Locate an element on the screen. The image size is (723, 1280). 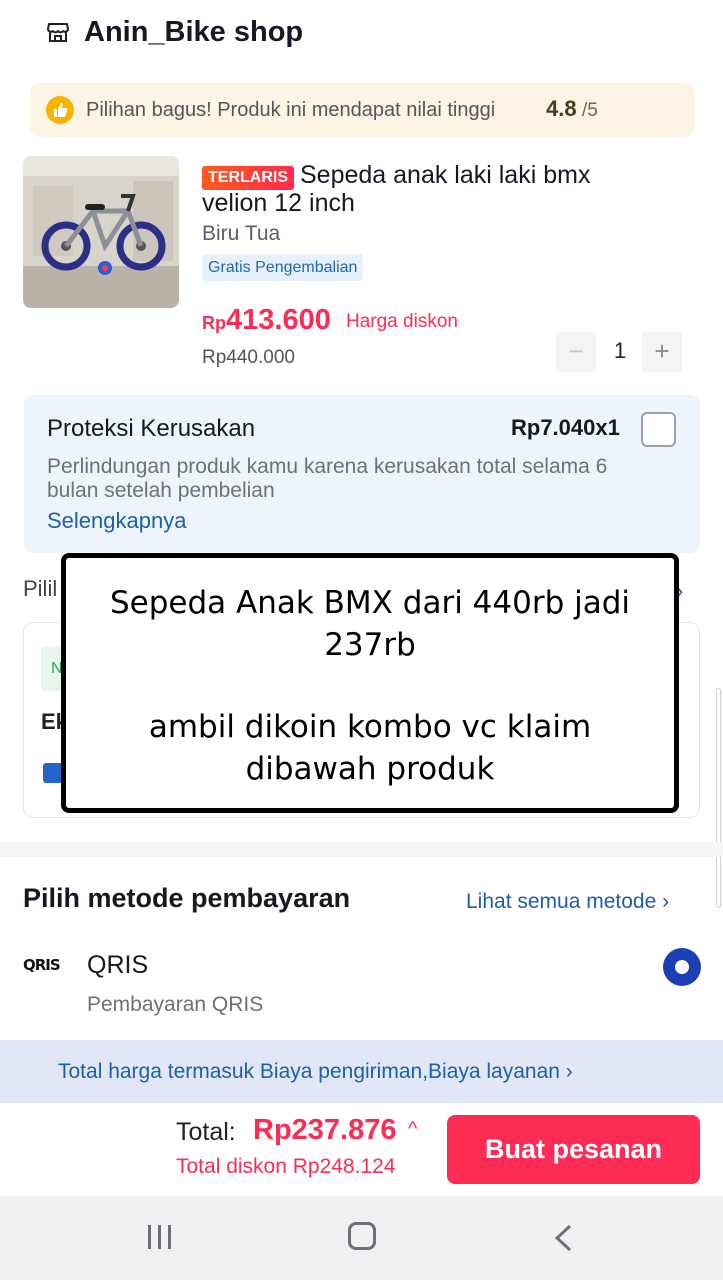
caption-line-2: 237rb is located at coordinates (370, 645).